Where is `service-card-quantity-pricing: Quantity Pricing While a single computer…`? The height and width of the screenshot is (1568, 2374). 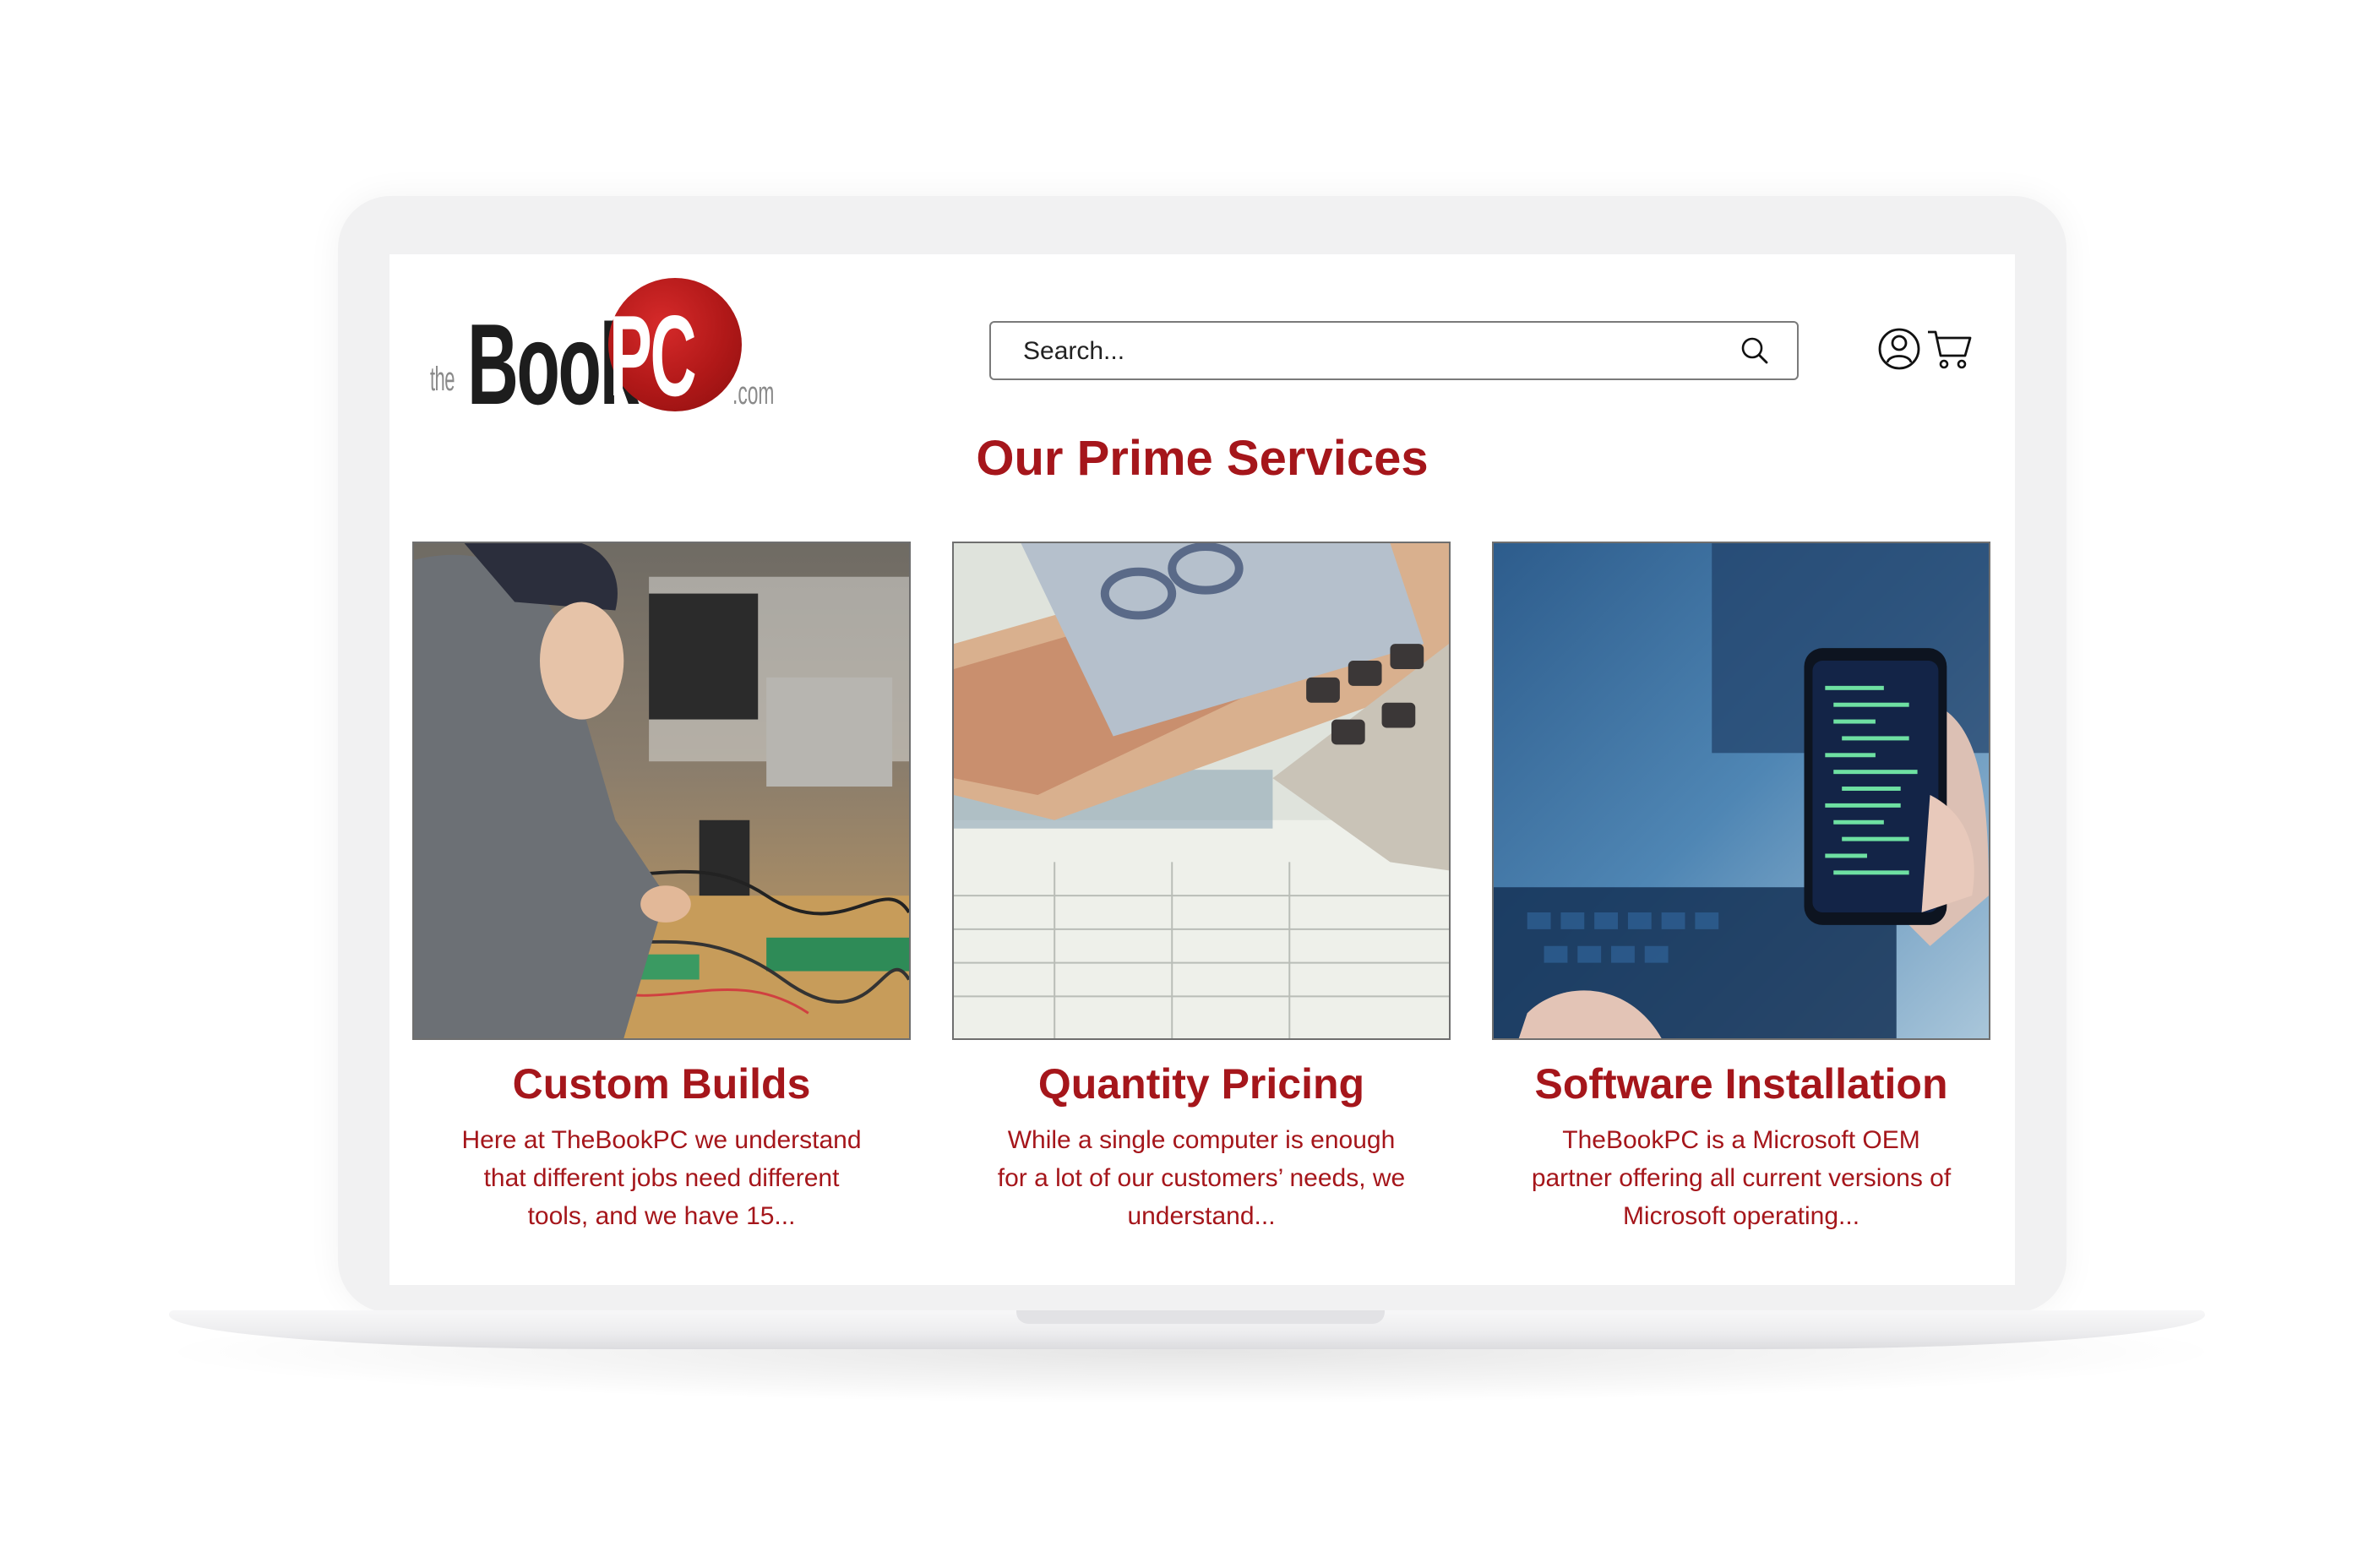
service-card-quantity-pricing: Quantity Pricing While a single computer… is located at coordinates (1202, 889).